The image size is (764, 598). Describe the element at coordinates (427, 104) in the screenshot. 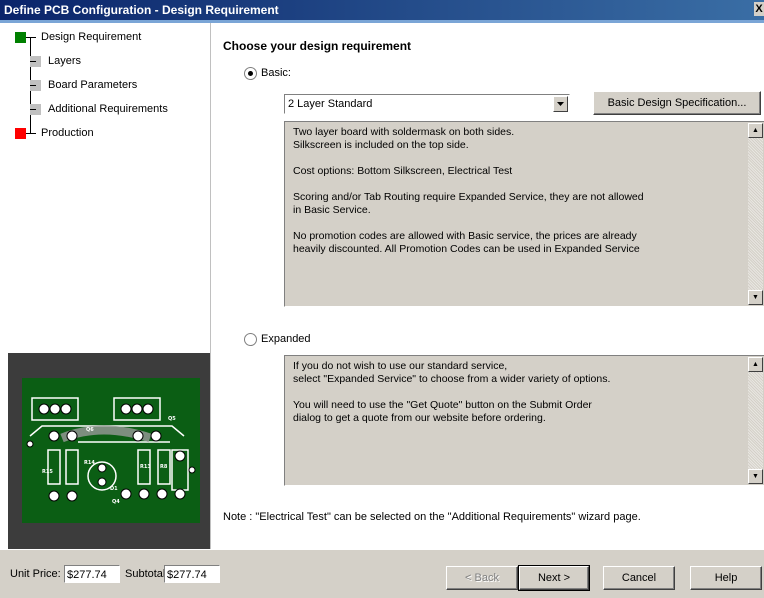

I see `service-type-dropdown: 2 Layer Standard` at that location.